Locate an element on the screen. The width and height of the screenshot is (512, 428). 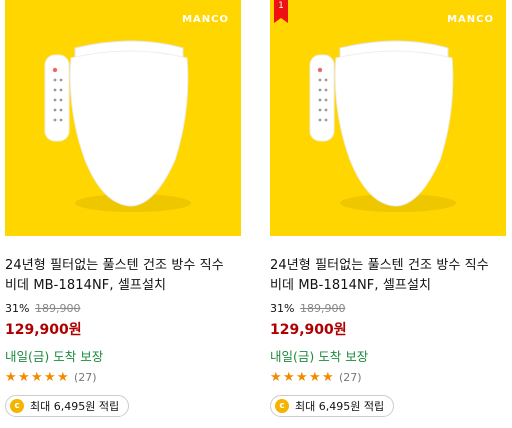
rank-badge: 1 is located at coordinates (281, 11).